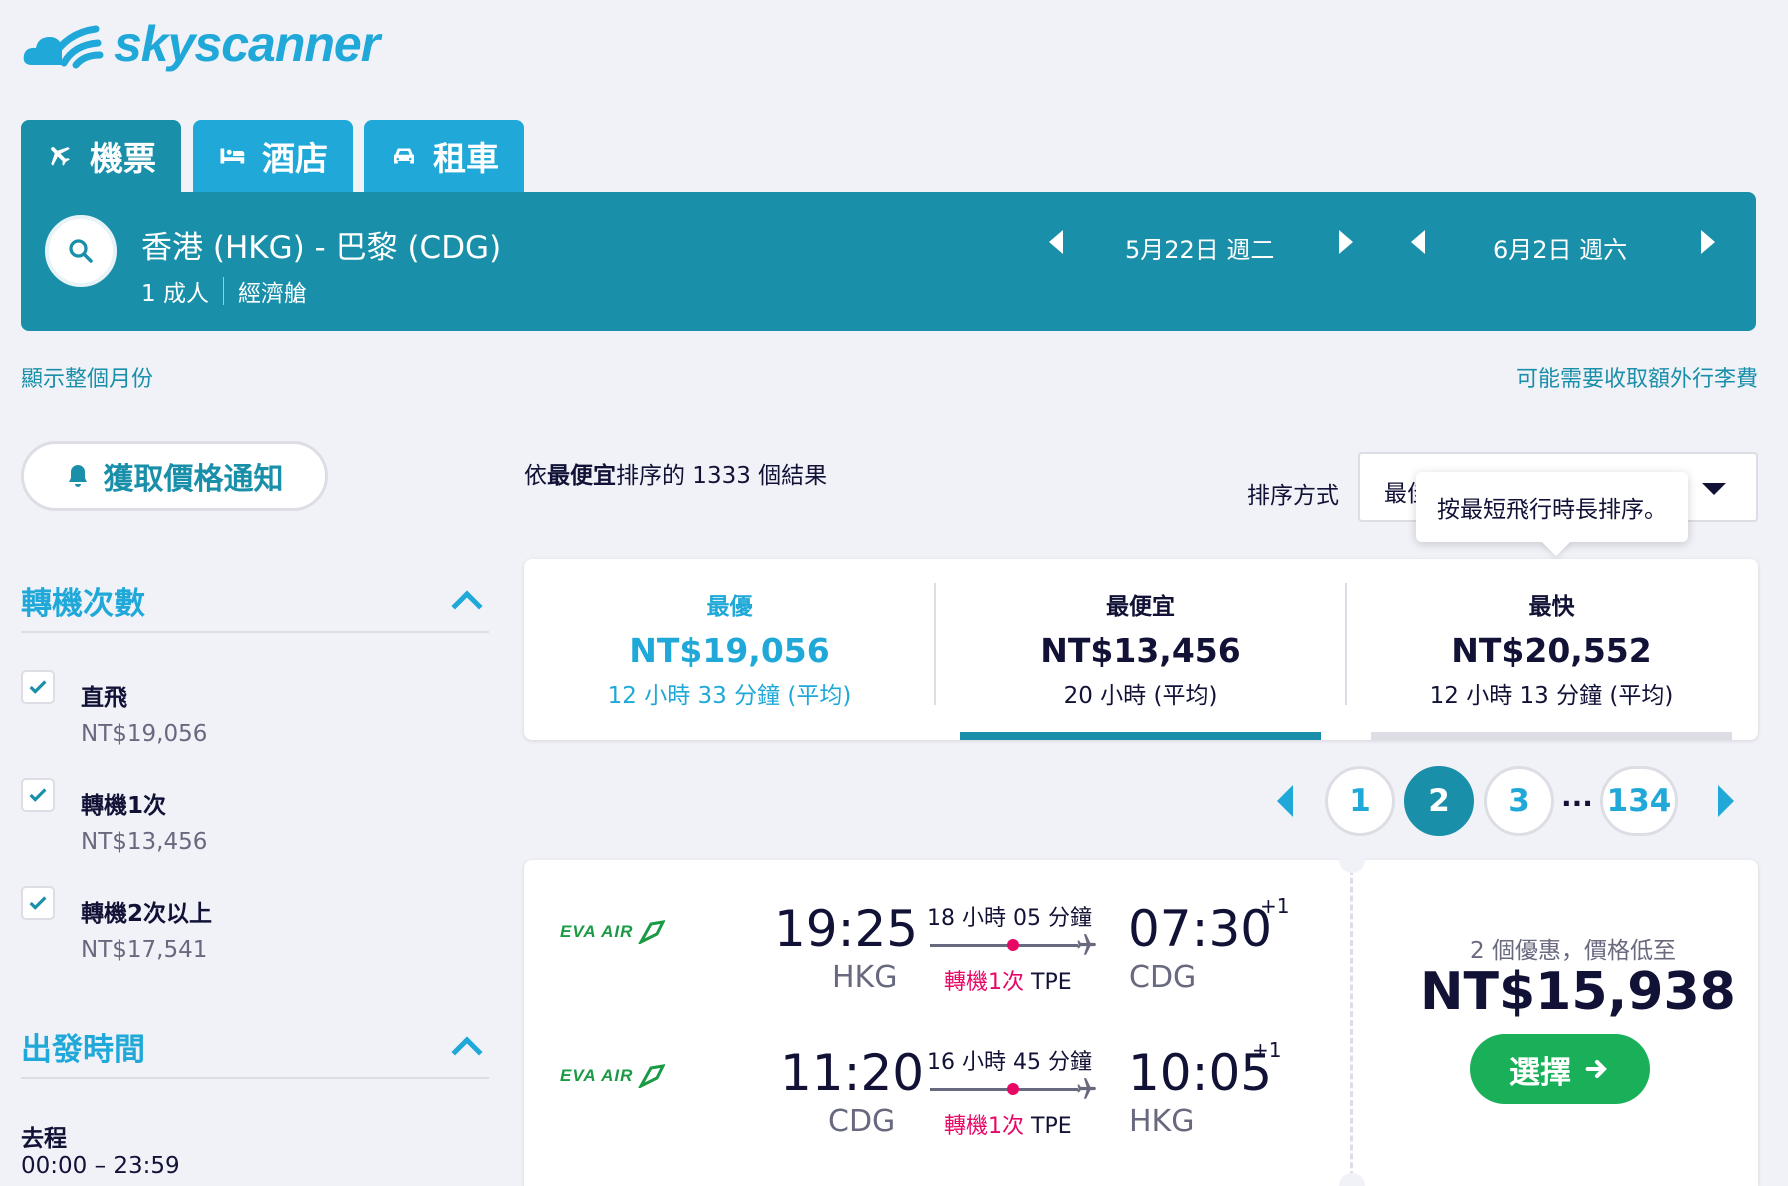 The width and height of the screenshot is (1788, 1186). What do you see at coordinates (1551, 607) in the screenshot?
I see `summary-heading: 最快` at bounding box center [1551, 607].